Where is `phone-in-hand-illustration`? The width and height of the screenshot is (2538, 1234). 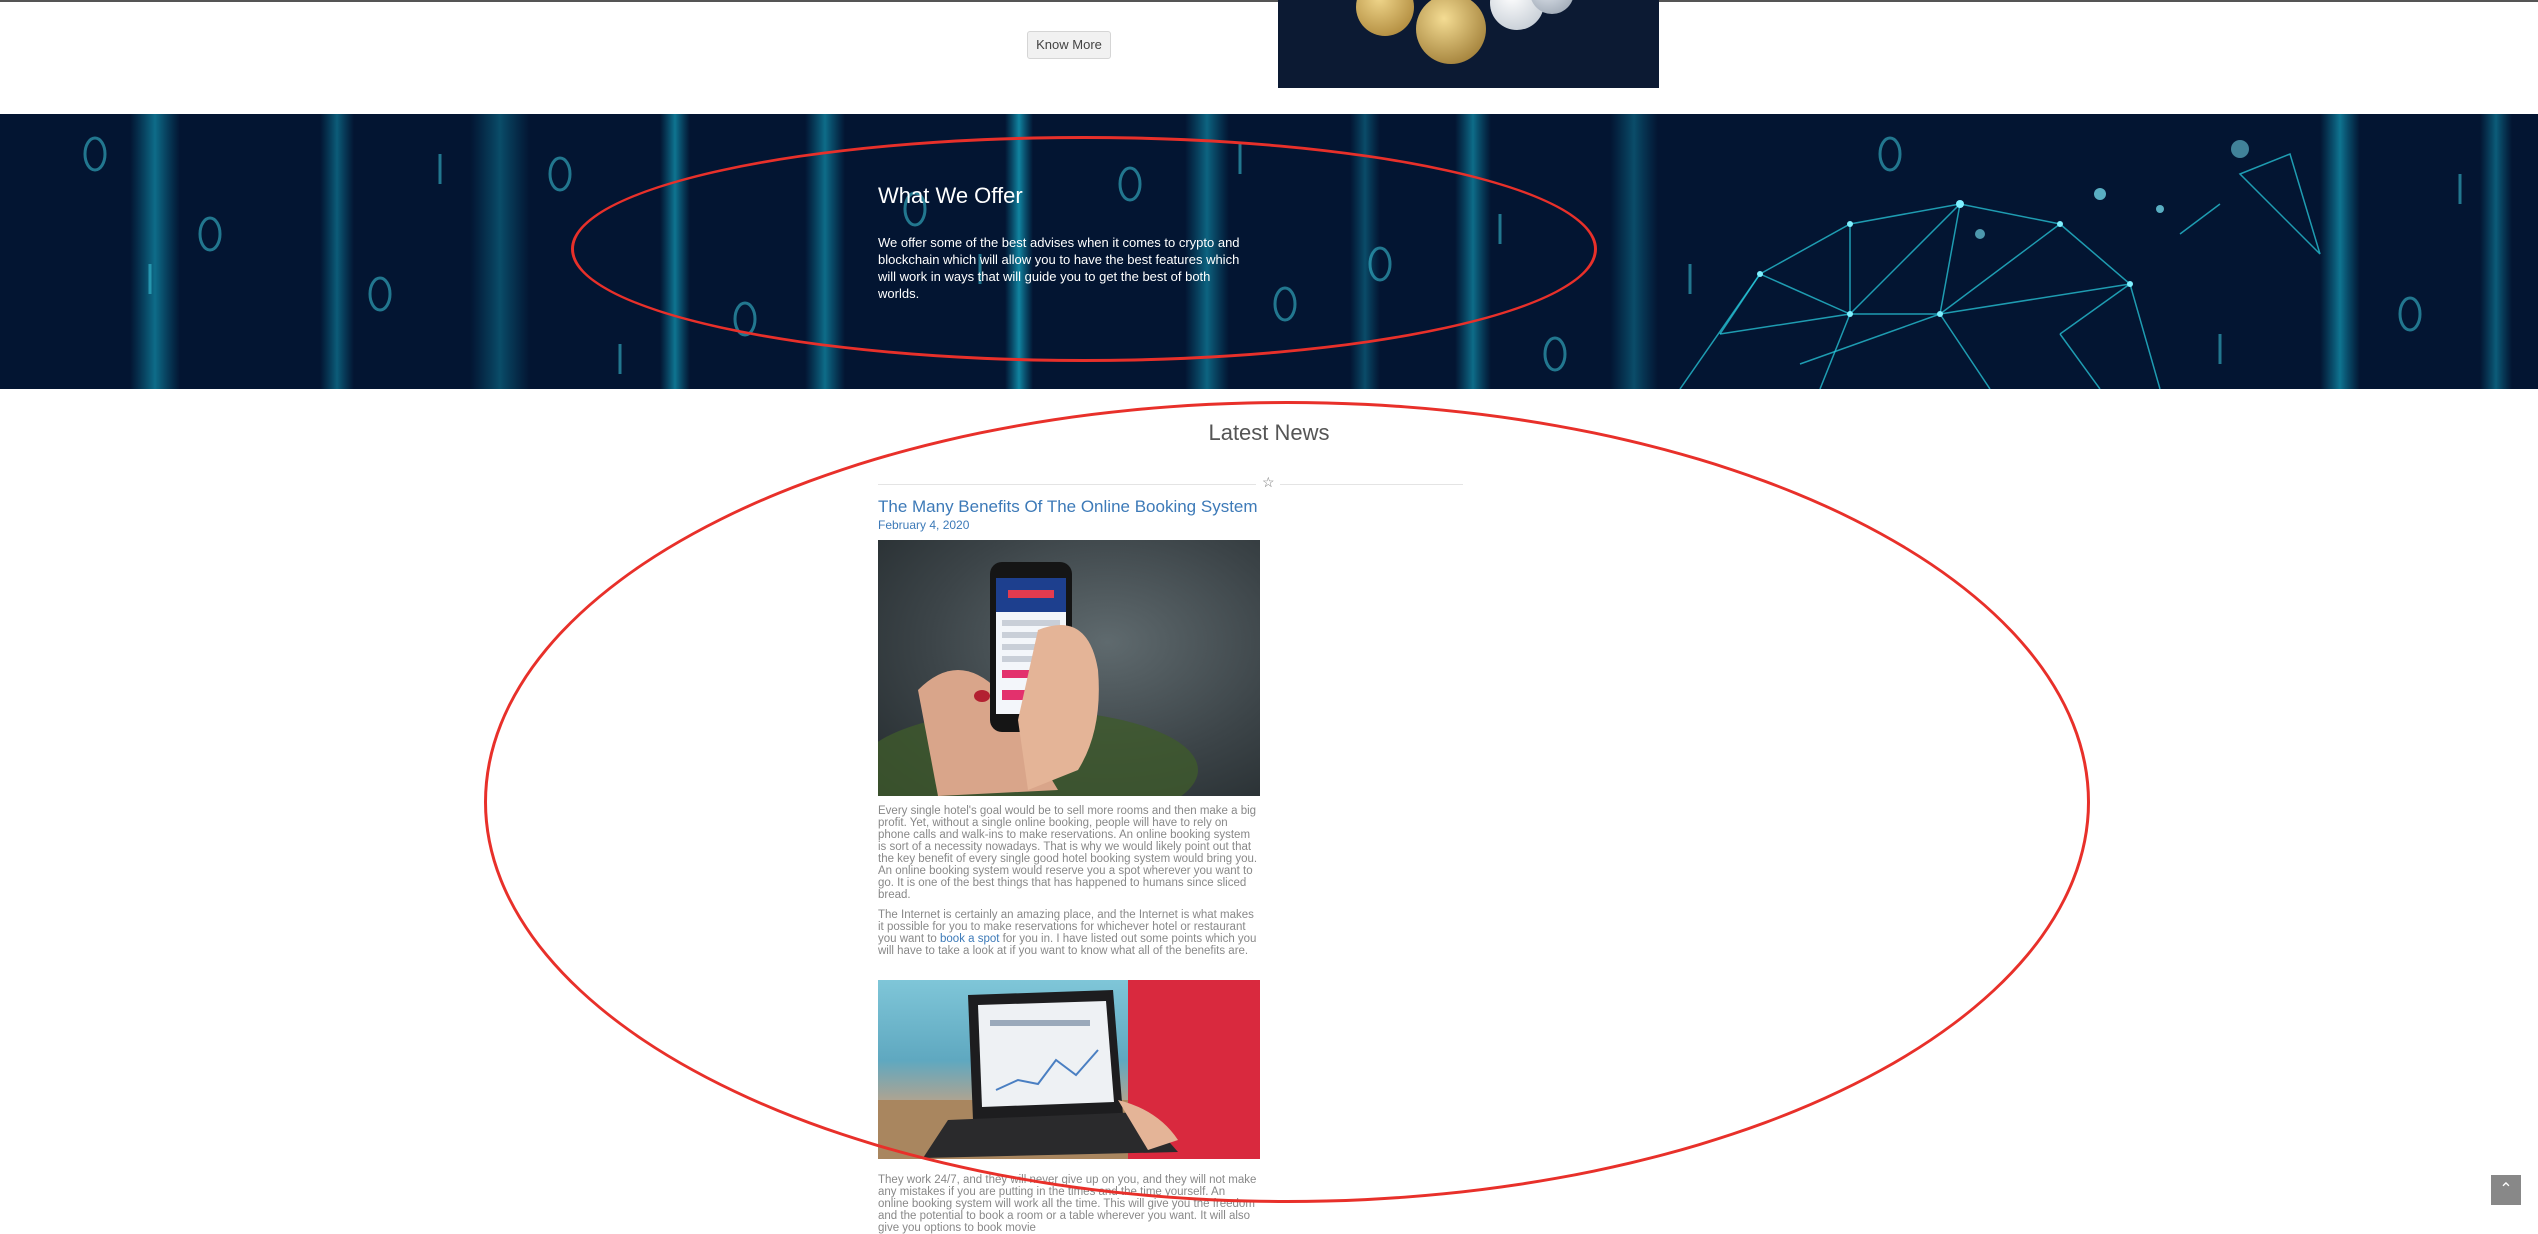
phone-in-hand-illustration is located at coordinates (1038, 679).